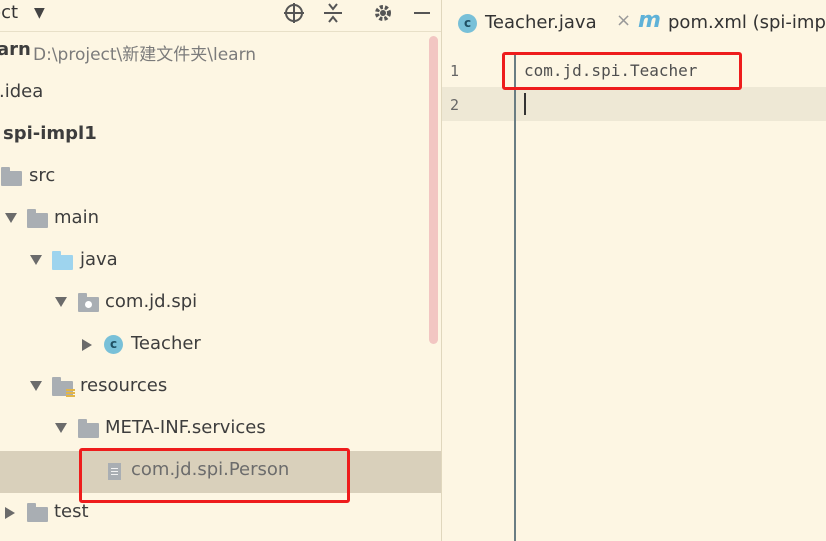  Describe the element at coordinates (9, 12) in the screenshot. I see `project-panel-title: ect` at that location.